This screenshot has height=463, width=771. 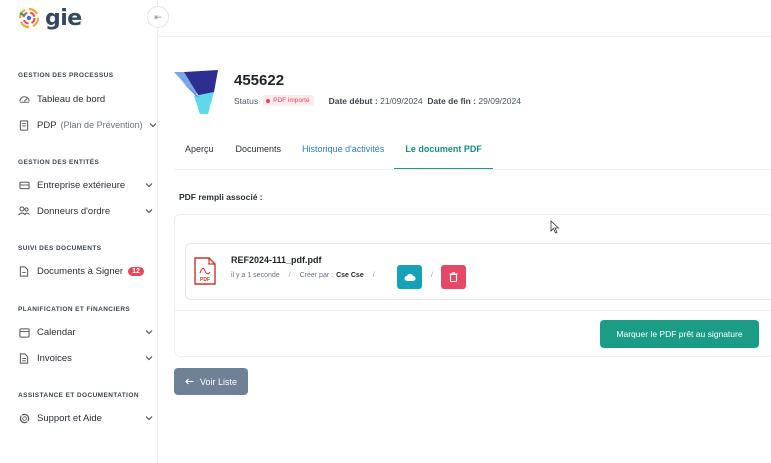 I want to click on notification-badge: 12, so click(x=136, y=271).